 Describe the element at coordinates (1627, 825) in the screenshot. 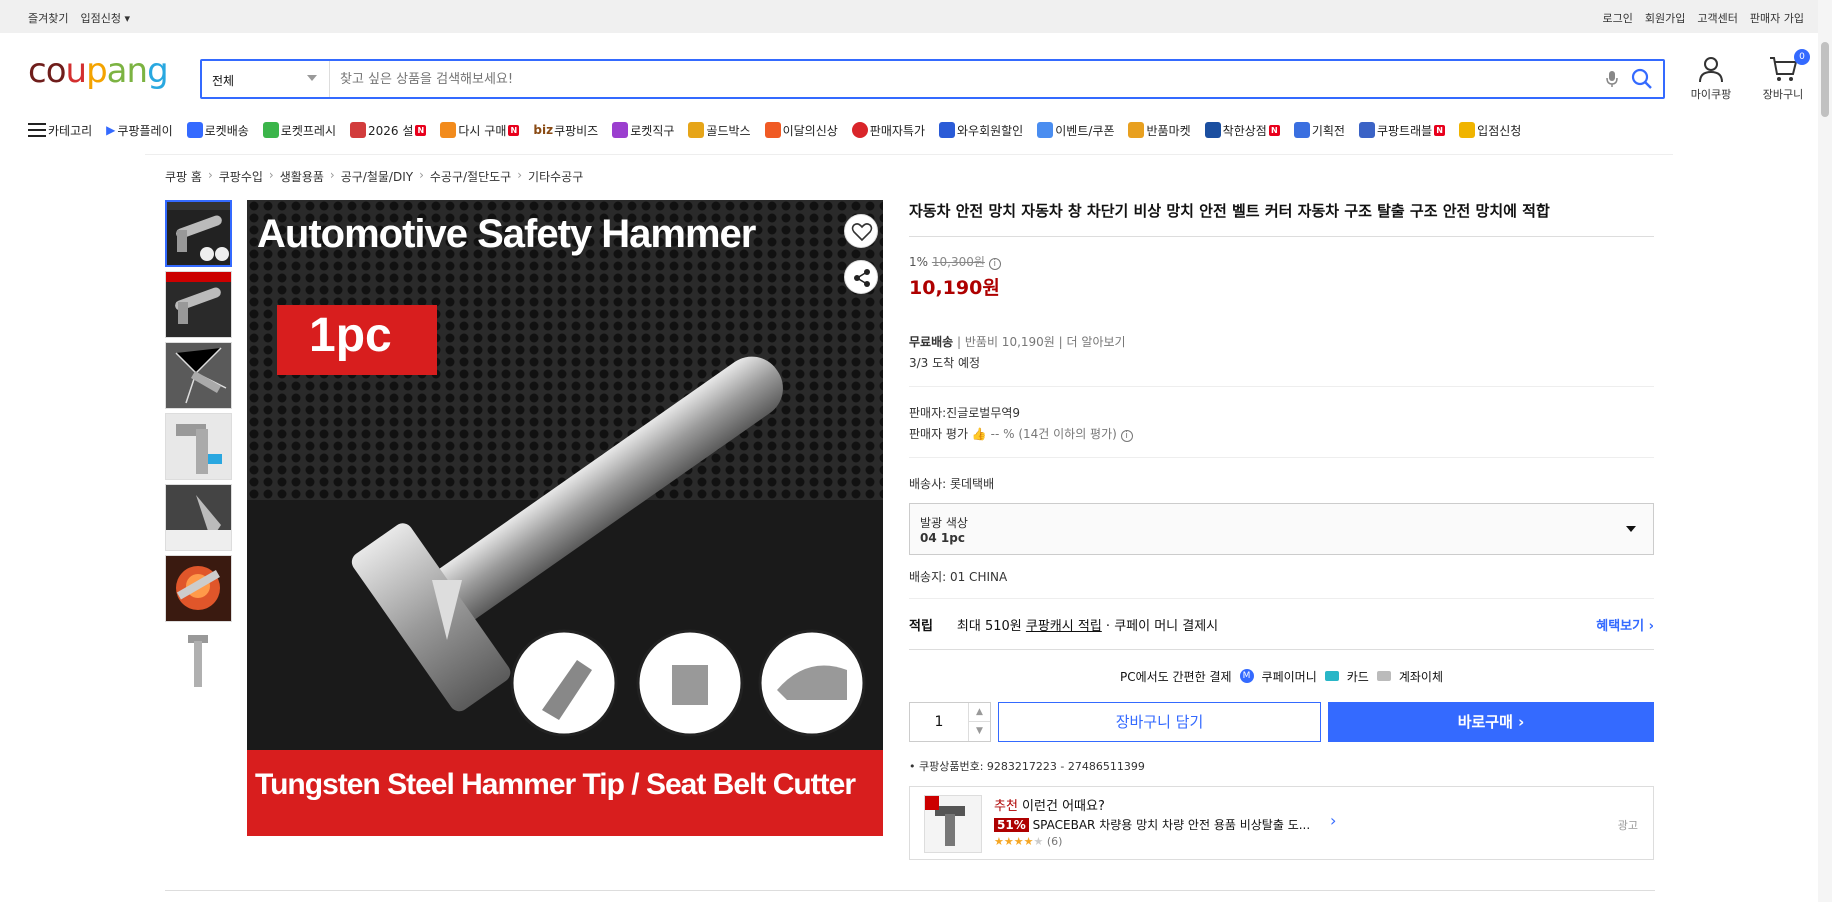

I see `ad-label: 광고` at that location.